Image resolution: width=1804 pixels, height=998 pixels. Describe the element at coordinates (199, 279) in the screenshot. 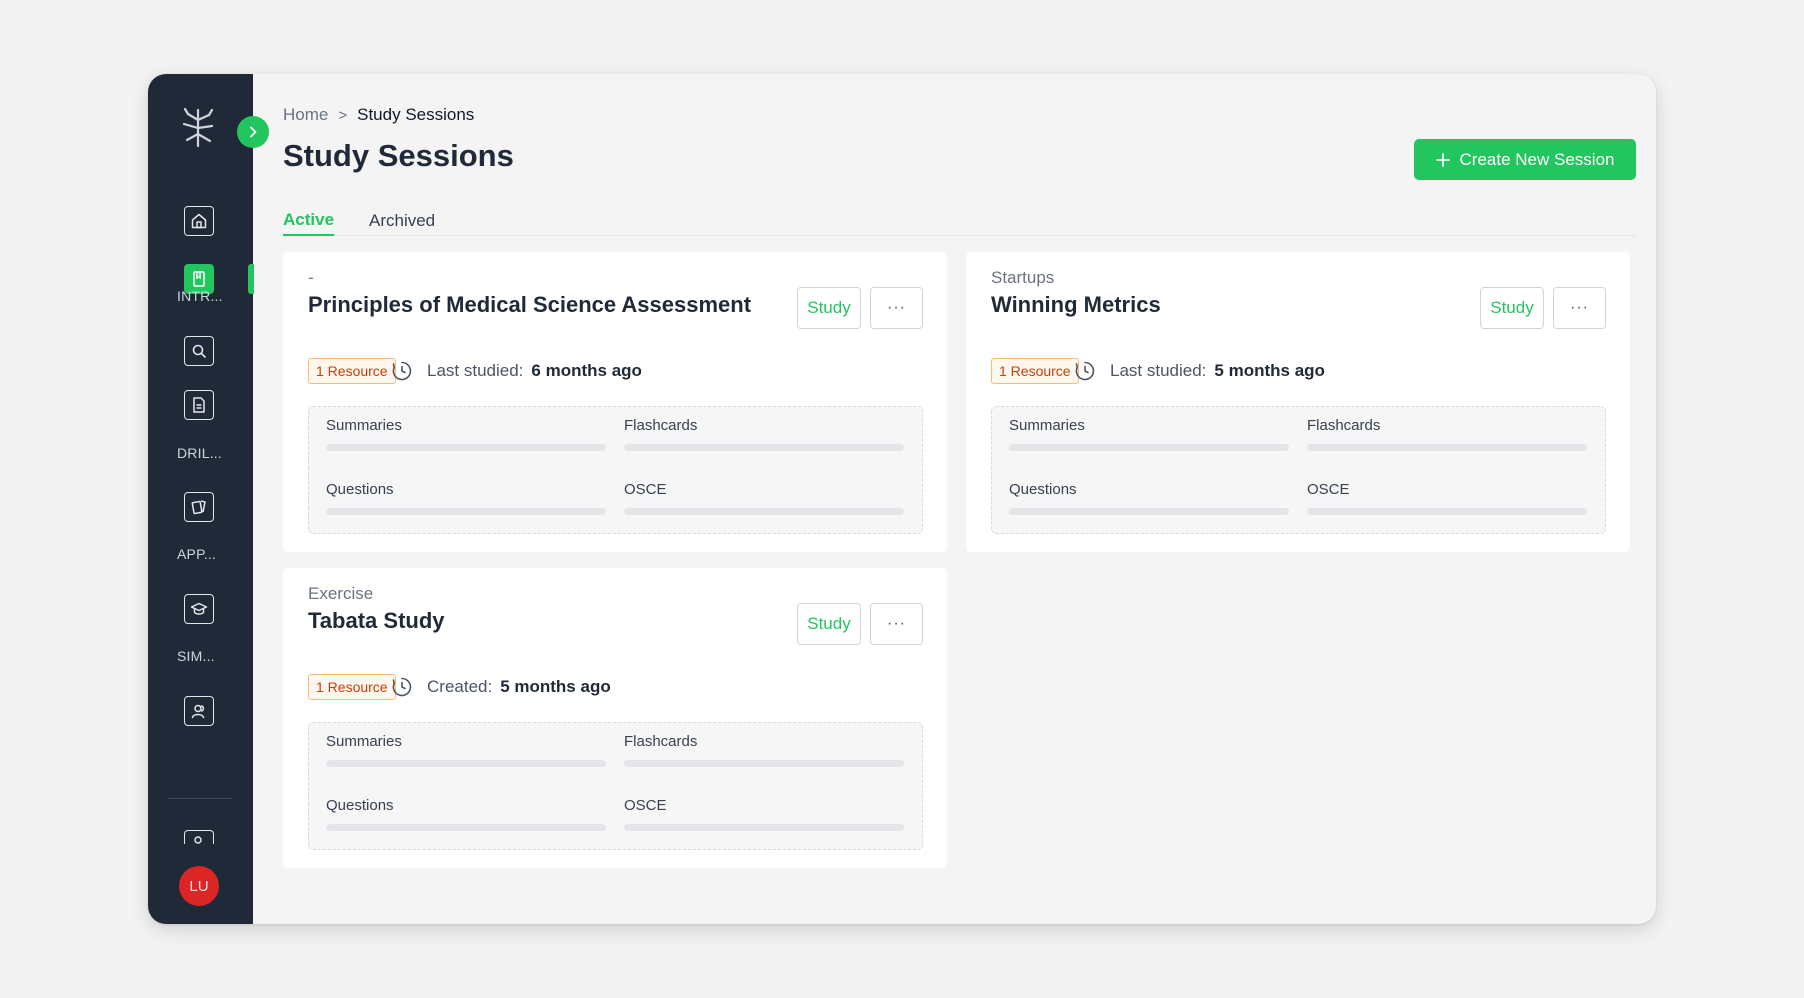

I see `bookmark-icon` at that location.